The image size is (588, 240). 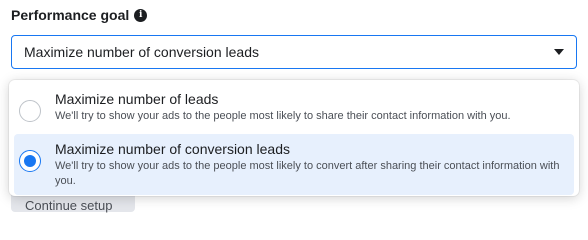 I want to click on radio-unchecked, so click(x=30, y=111).